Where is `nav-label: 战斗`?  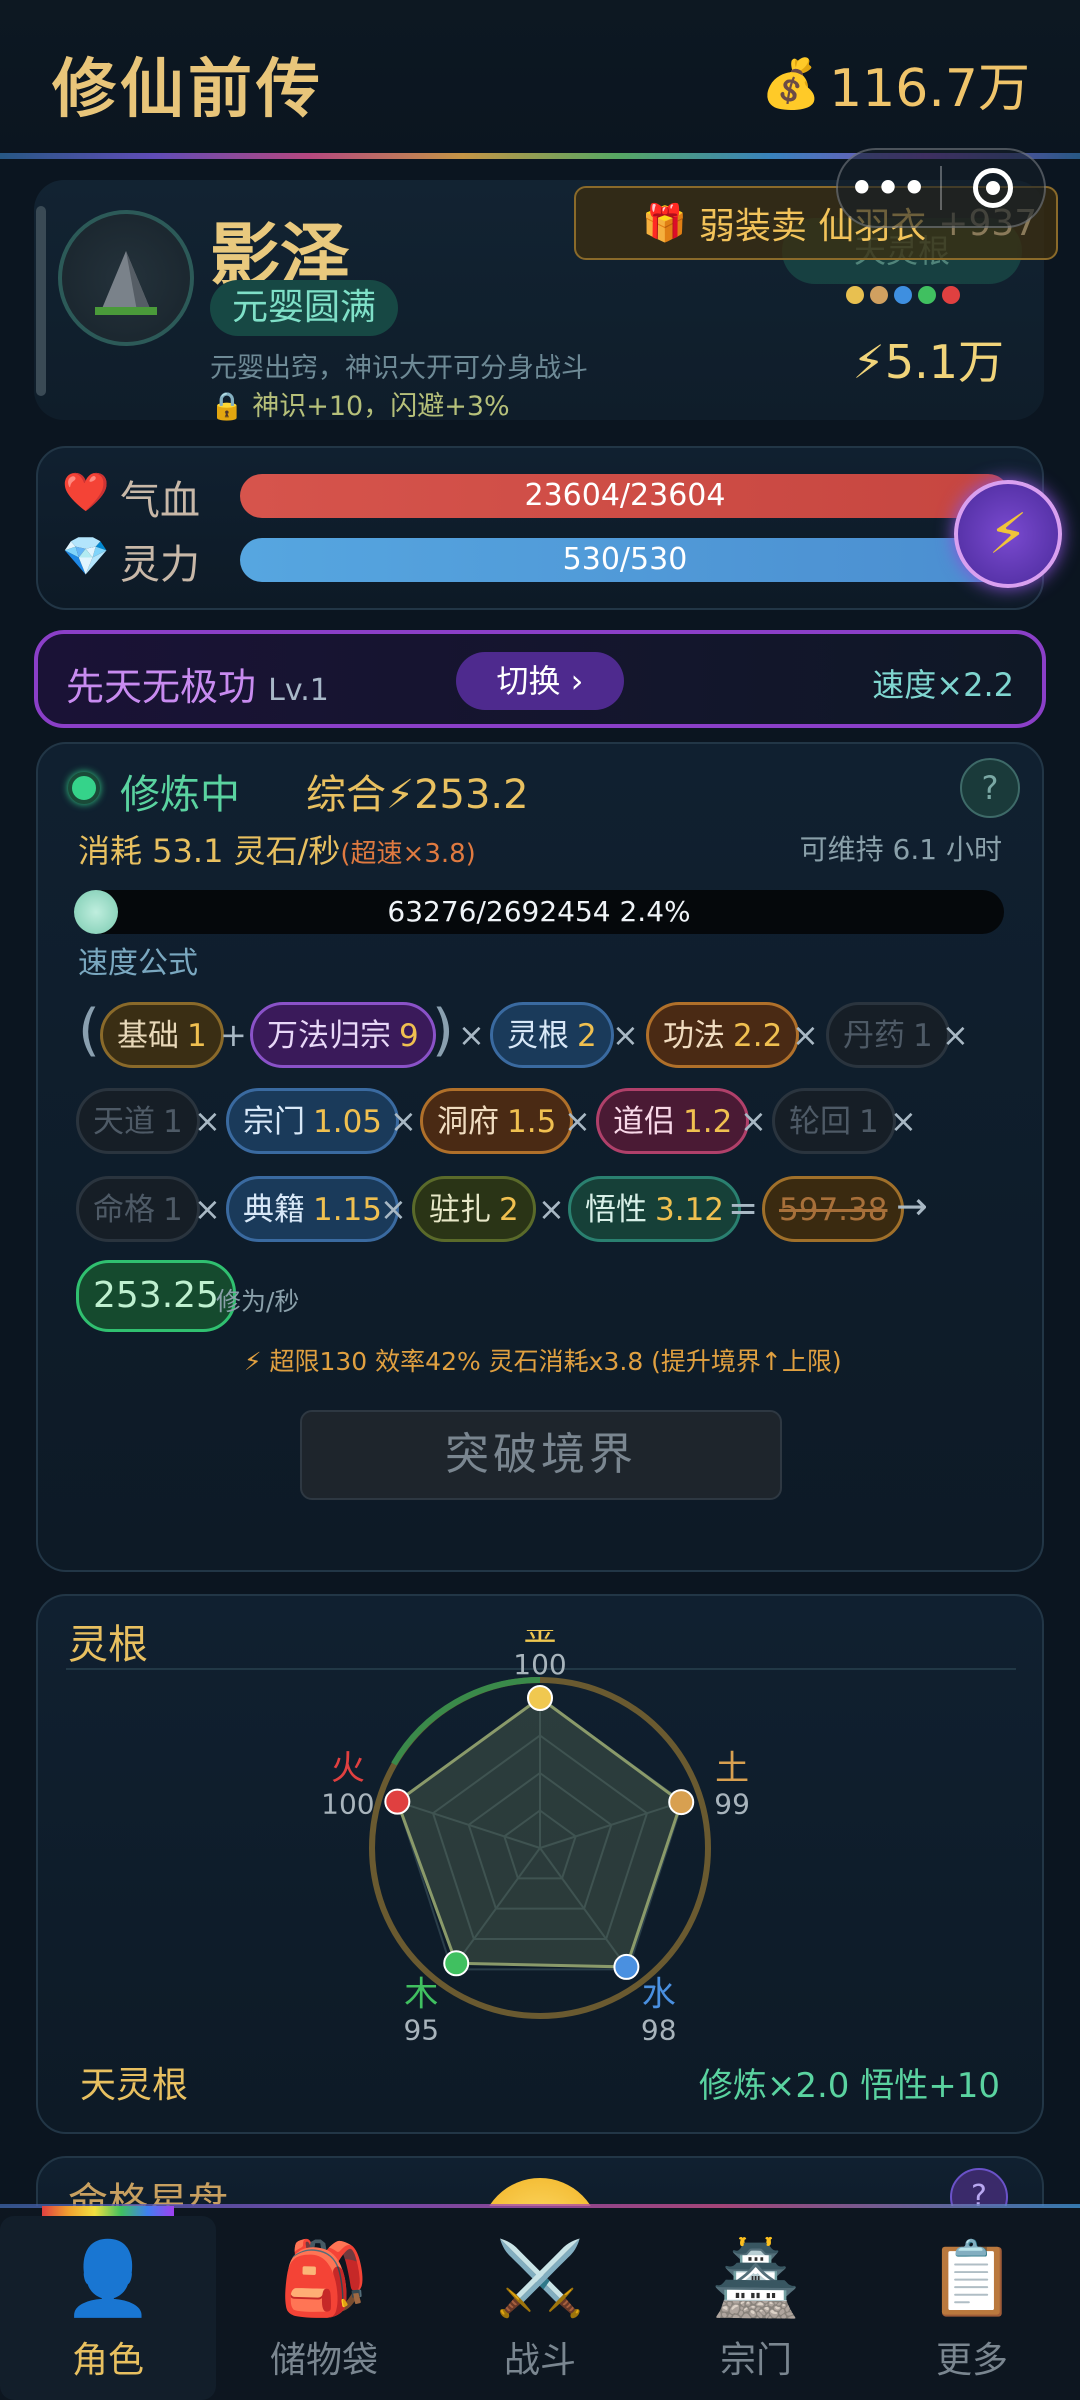
nav-label: 战斗 is located at coordinates (539, 2360).